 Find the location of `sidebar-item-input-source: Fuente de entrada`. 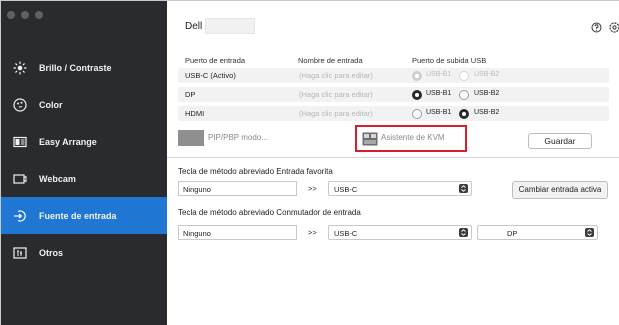

sidebar-item-input-source: Fuente de entrada is located at coordinates (84, 215).